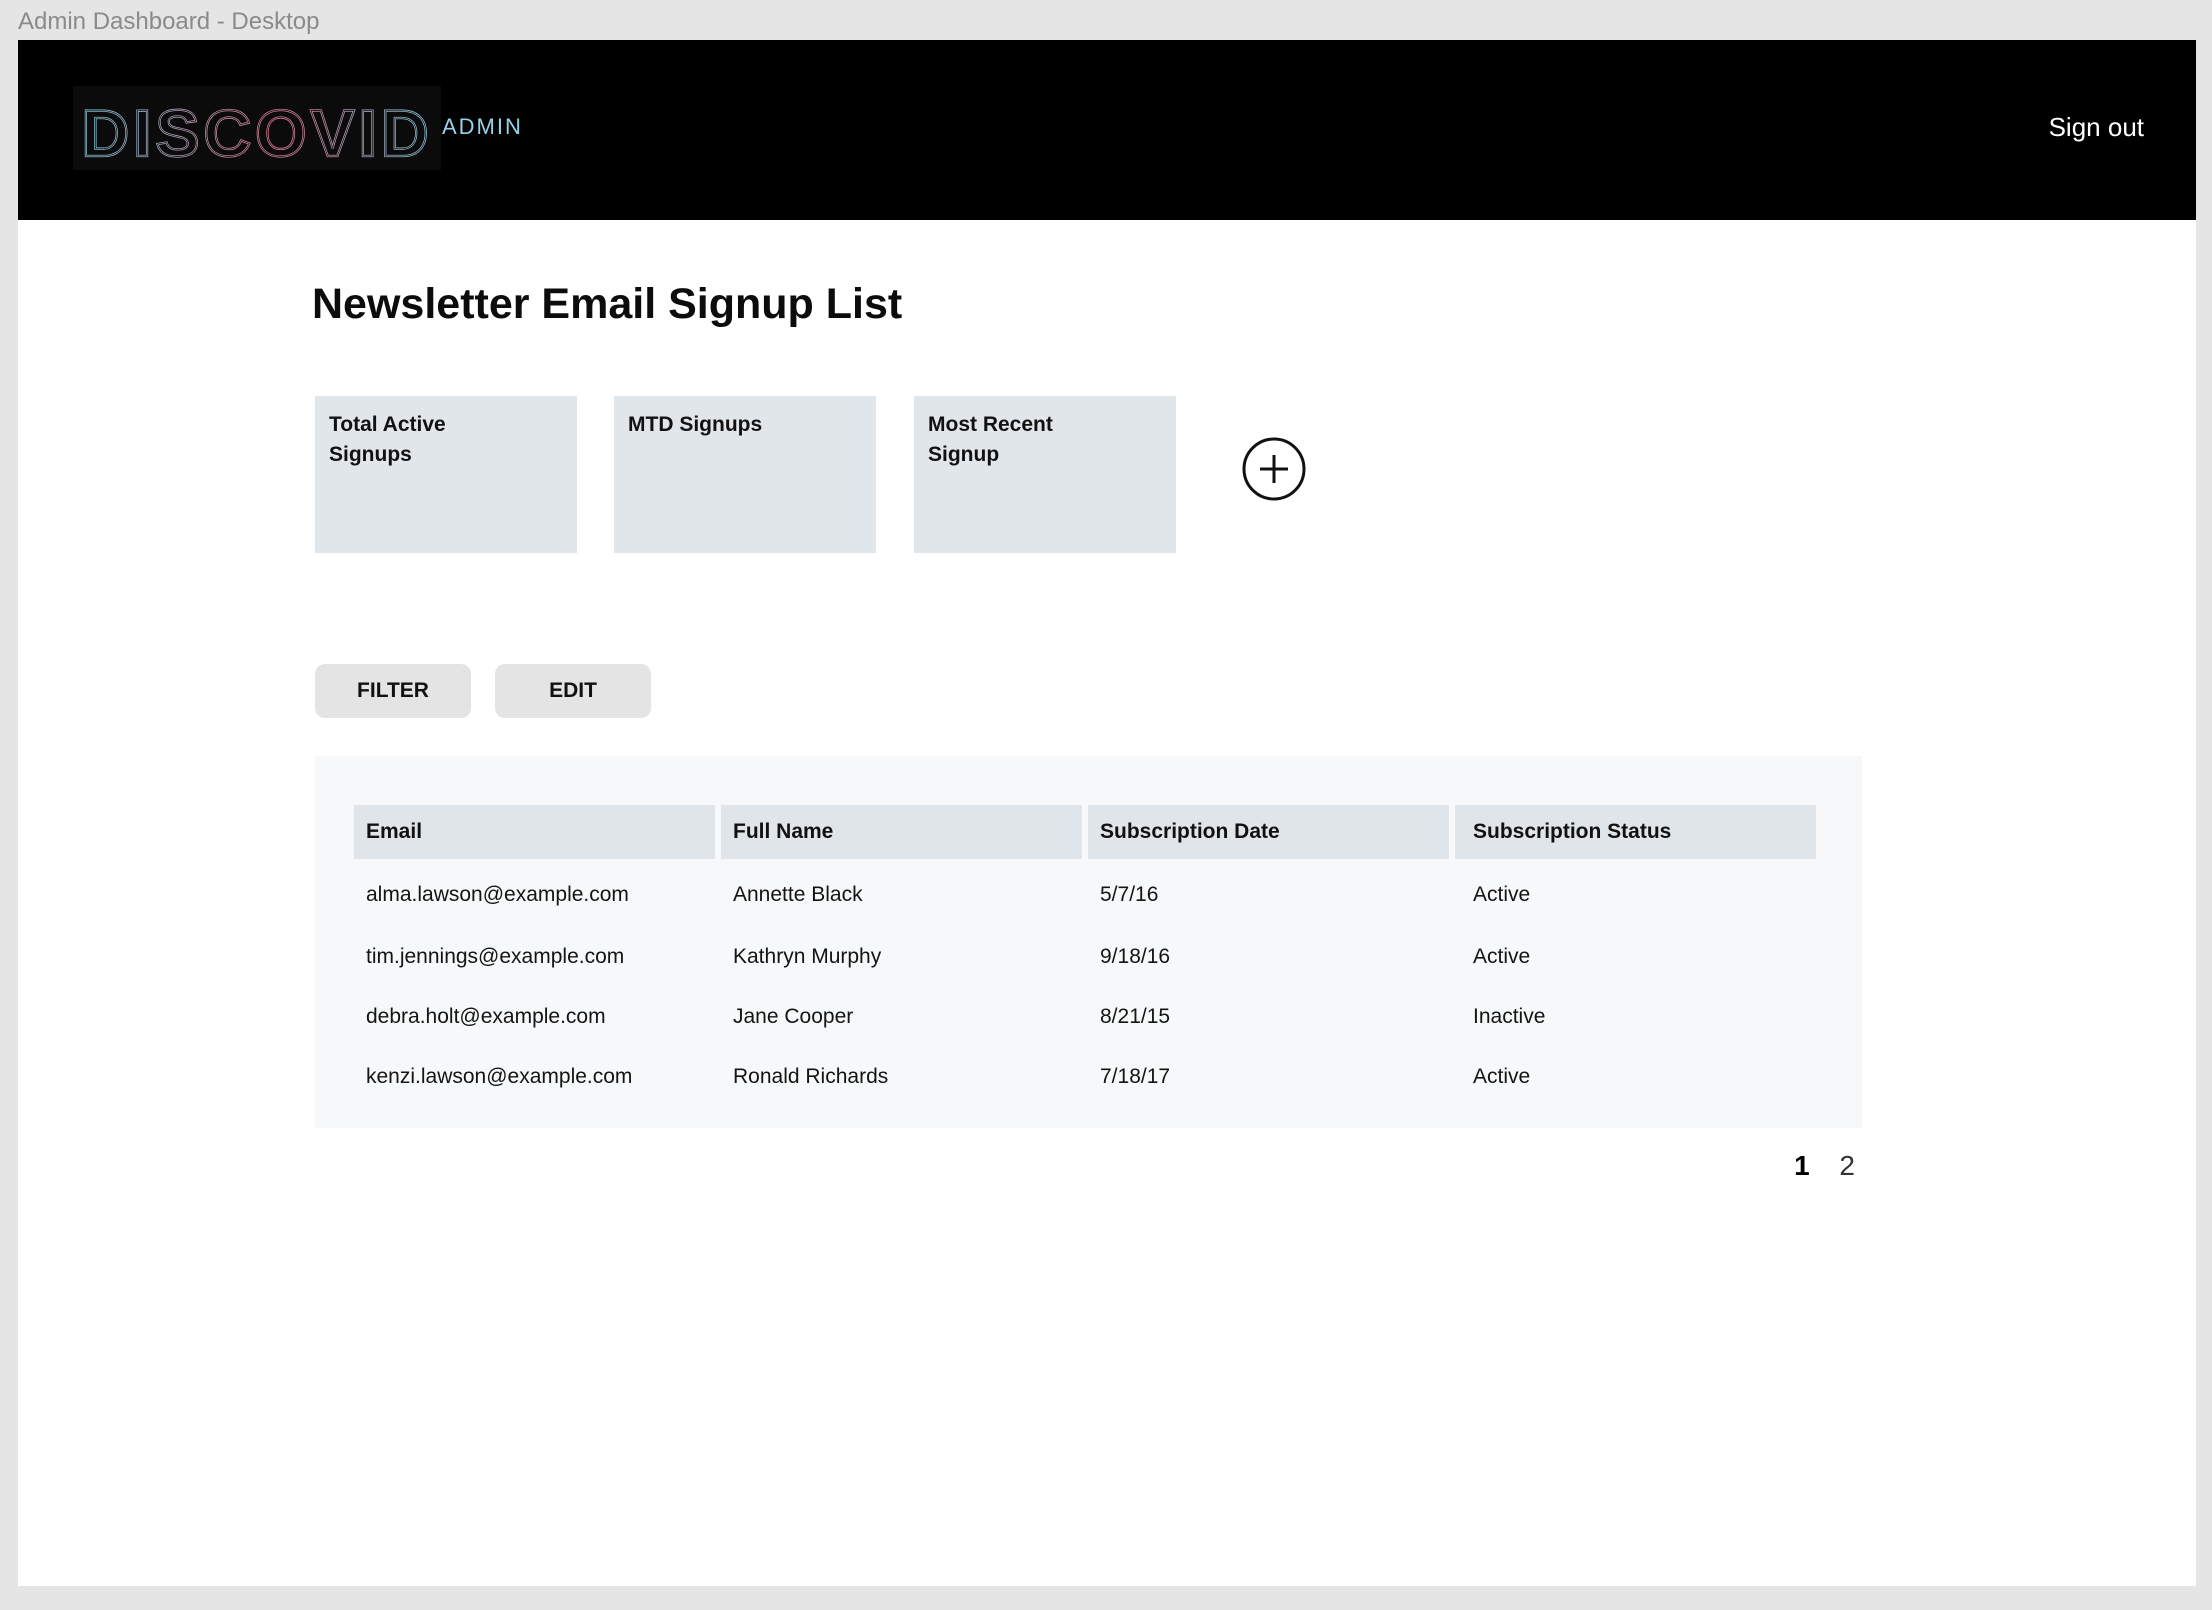 The image size is (2212, 1610). What do you see at coordinates (497, 894) in the screenshot?
I see `cell-email: alma.lawson@example.com` at bounding box center [497, 894].